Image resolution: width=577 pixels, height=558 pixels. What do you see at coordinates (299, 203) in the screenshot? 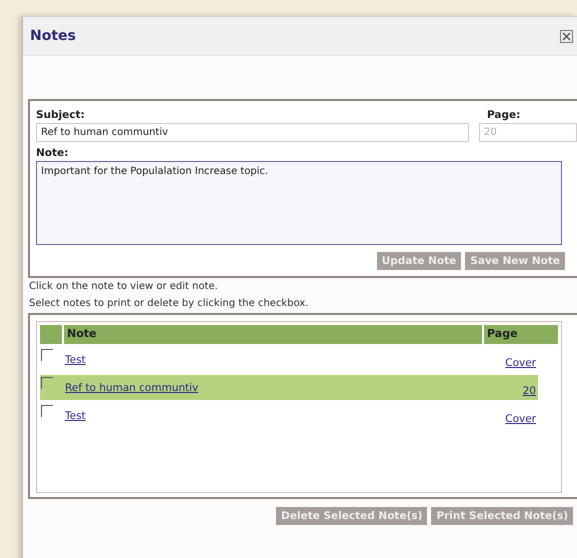
I see `note-text-area: Important for the Populalation Increase topic.` at bounding box center [299, 203].